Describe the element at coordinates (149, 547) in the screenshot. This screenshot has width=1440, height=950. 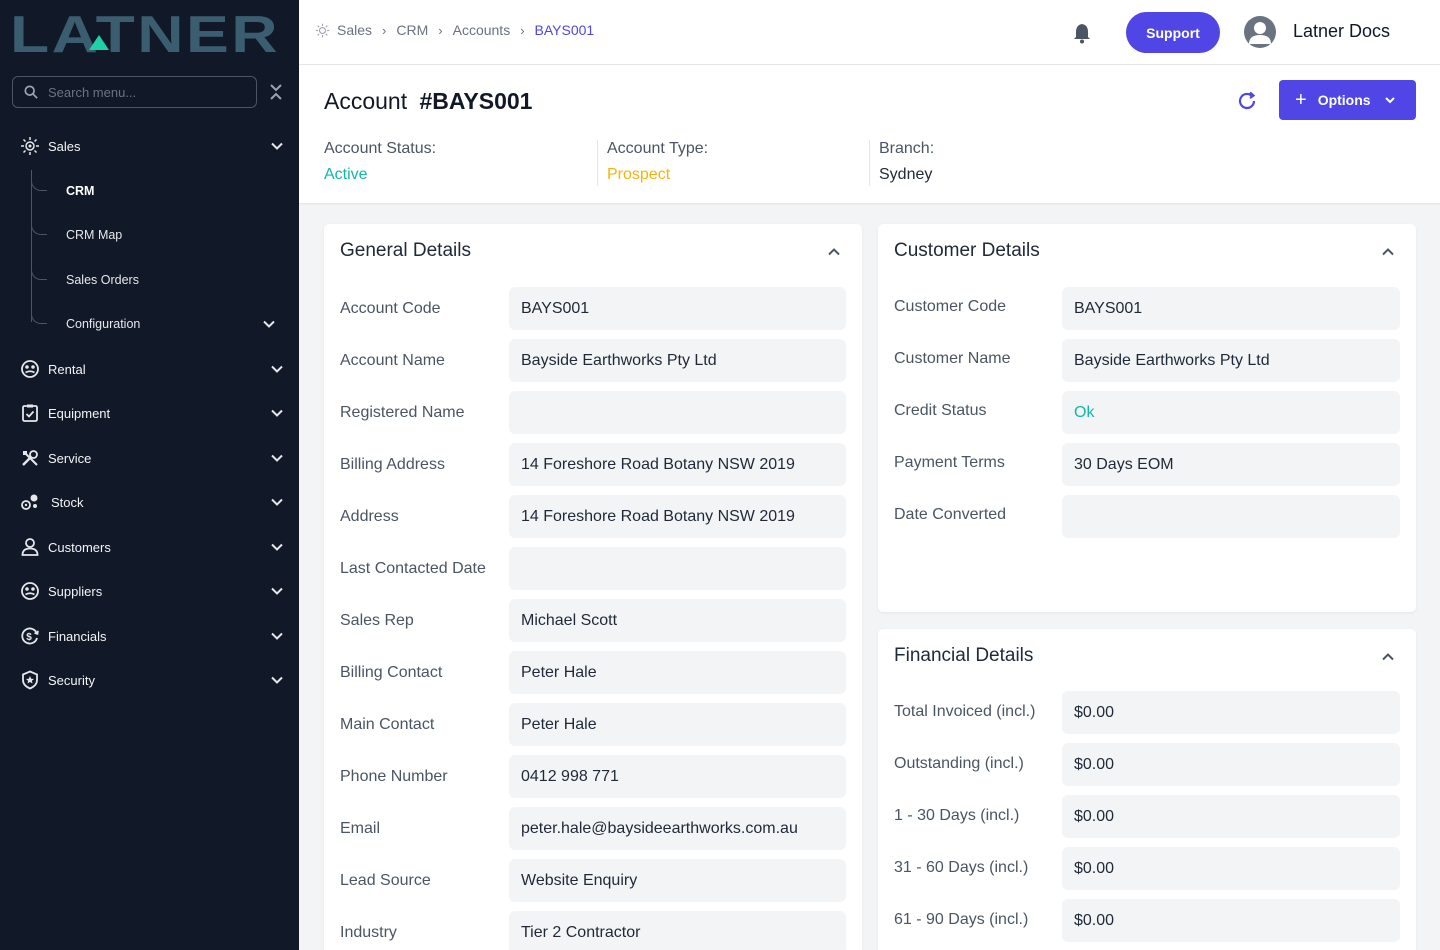
I see `sidebar-item-customers: Customers` at that location.